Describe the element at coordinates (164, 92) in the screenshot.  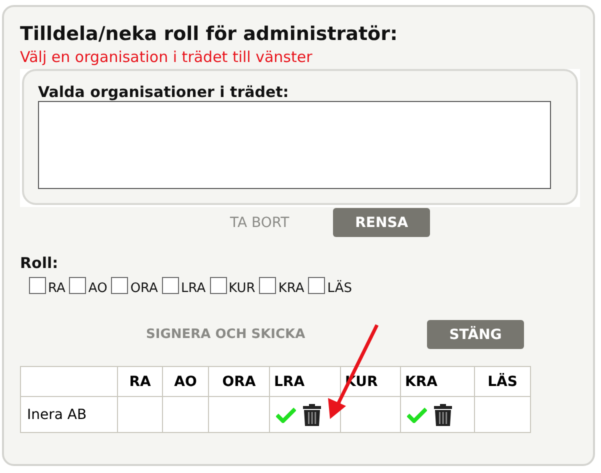
I see `field-label: Valda organisationer i trädet:` at that location.